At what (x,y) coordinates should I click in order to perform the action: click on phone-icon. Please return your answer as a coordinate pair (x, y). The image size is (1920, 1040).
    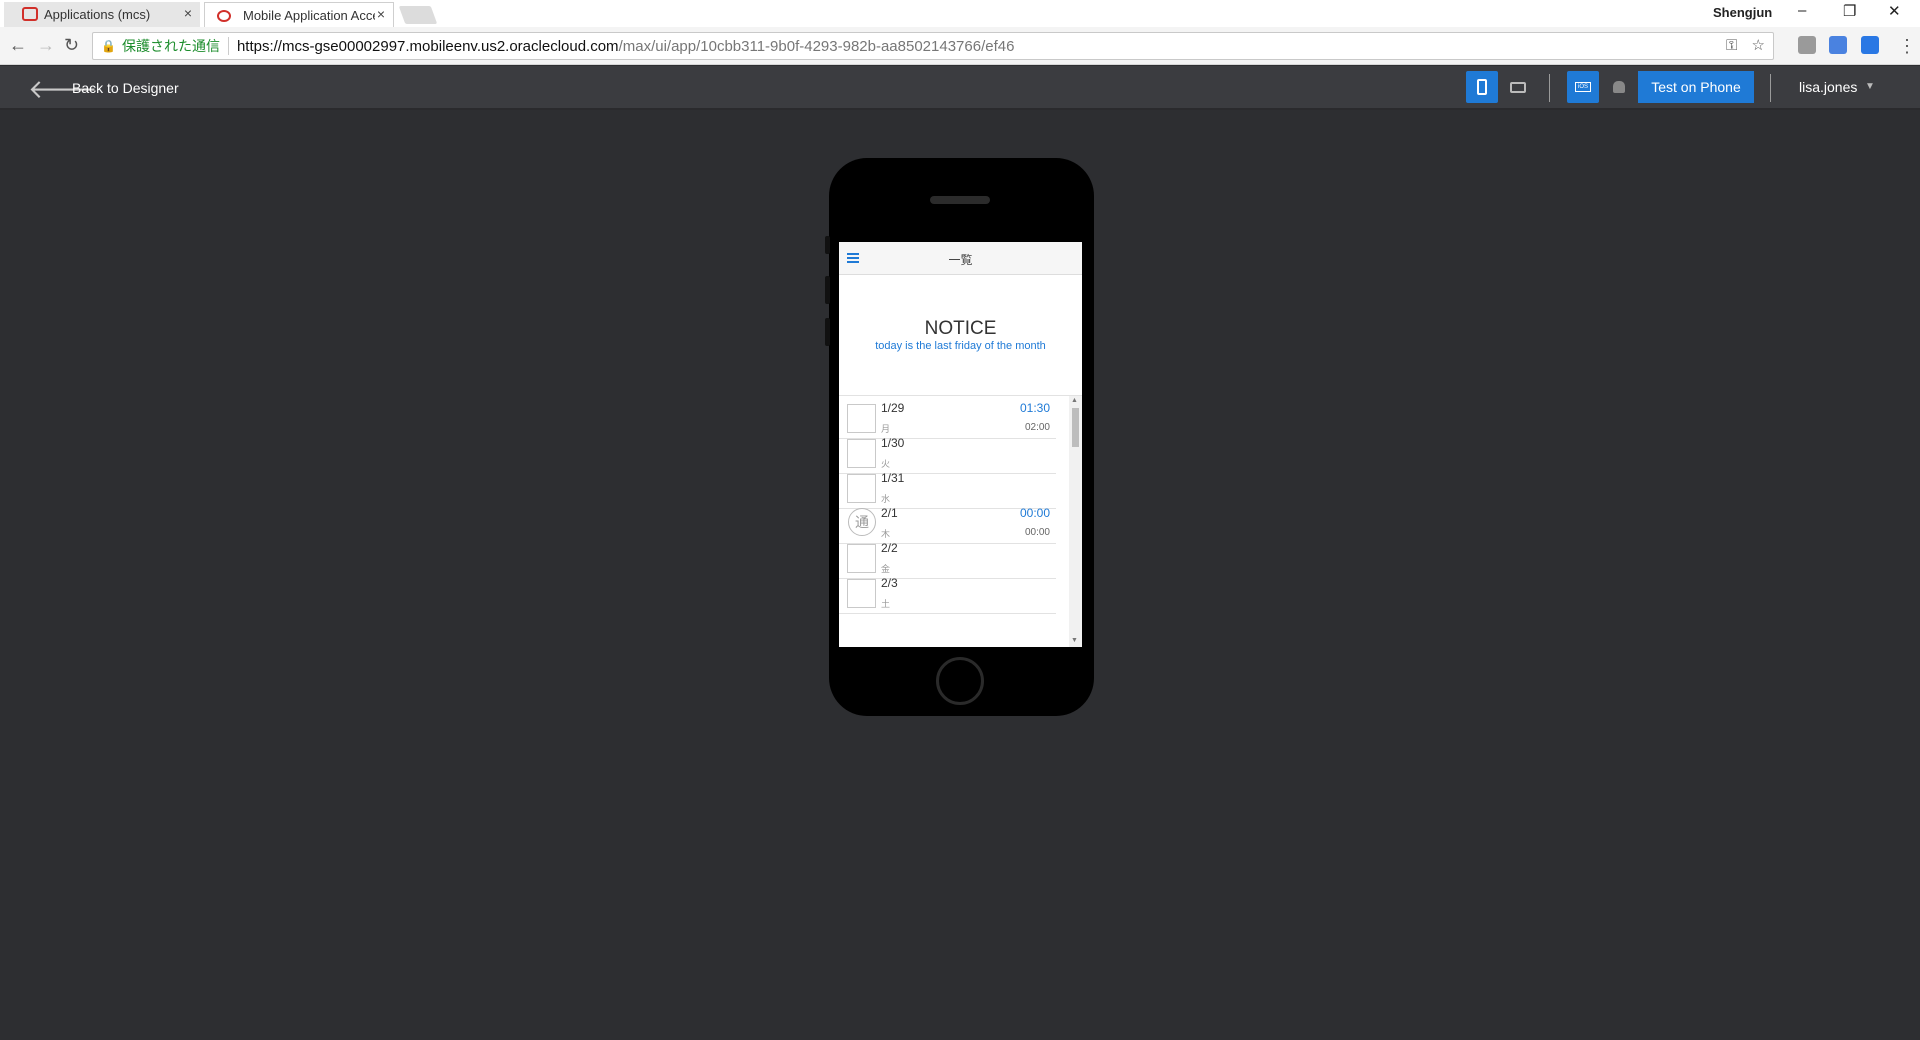
    Looking at the image, I should click on (1482, 87).